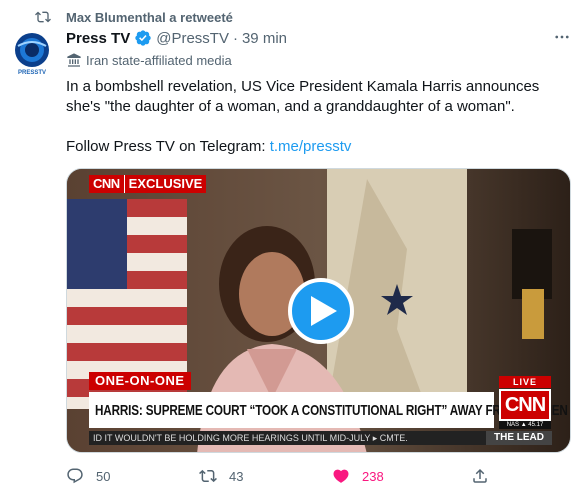  I want to click on avatar: PRESSTV, so click(32, 54).